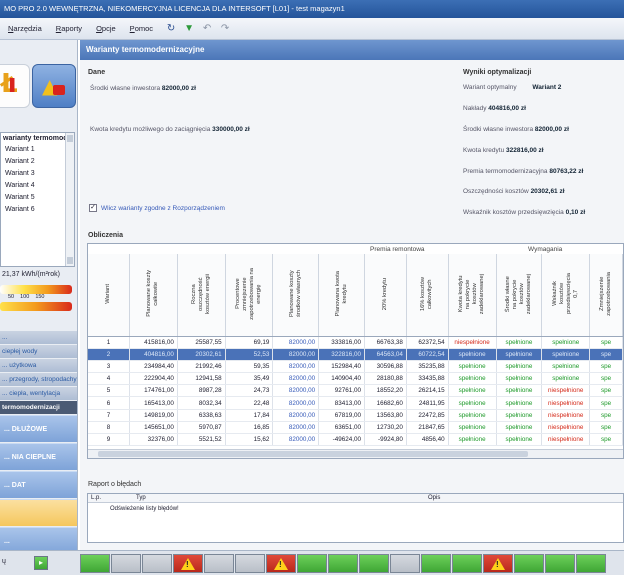 This screenshot has height=575, width=624. I want to click on variants-list-scrollbar, so click(69, 199).